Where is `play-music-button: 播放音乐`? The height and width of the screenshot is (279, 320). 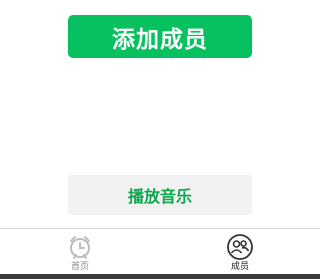
play-music-button: 播放音乐 is located at coordinates (160, 195).